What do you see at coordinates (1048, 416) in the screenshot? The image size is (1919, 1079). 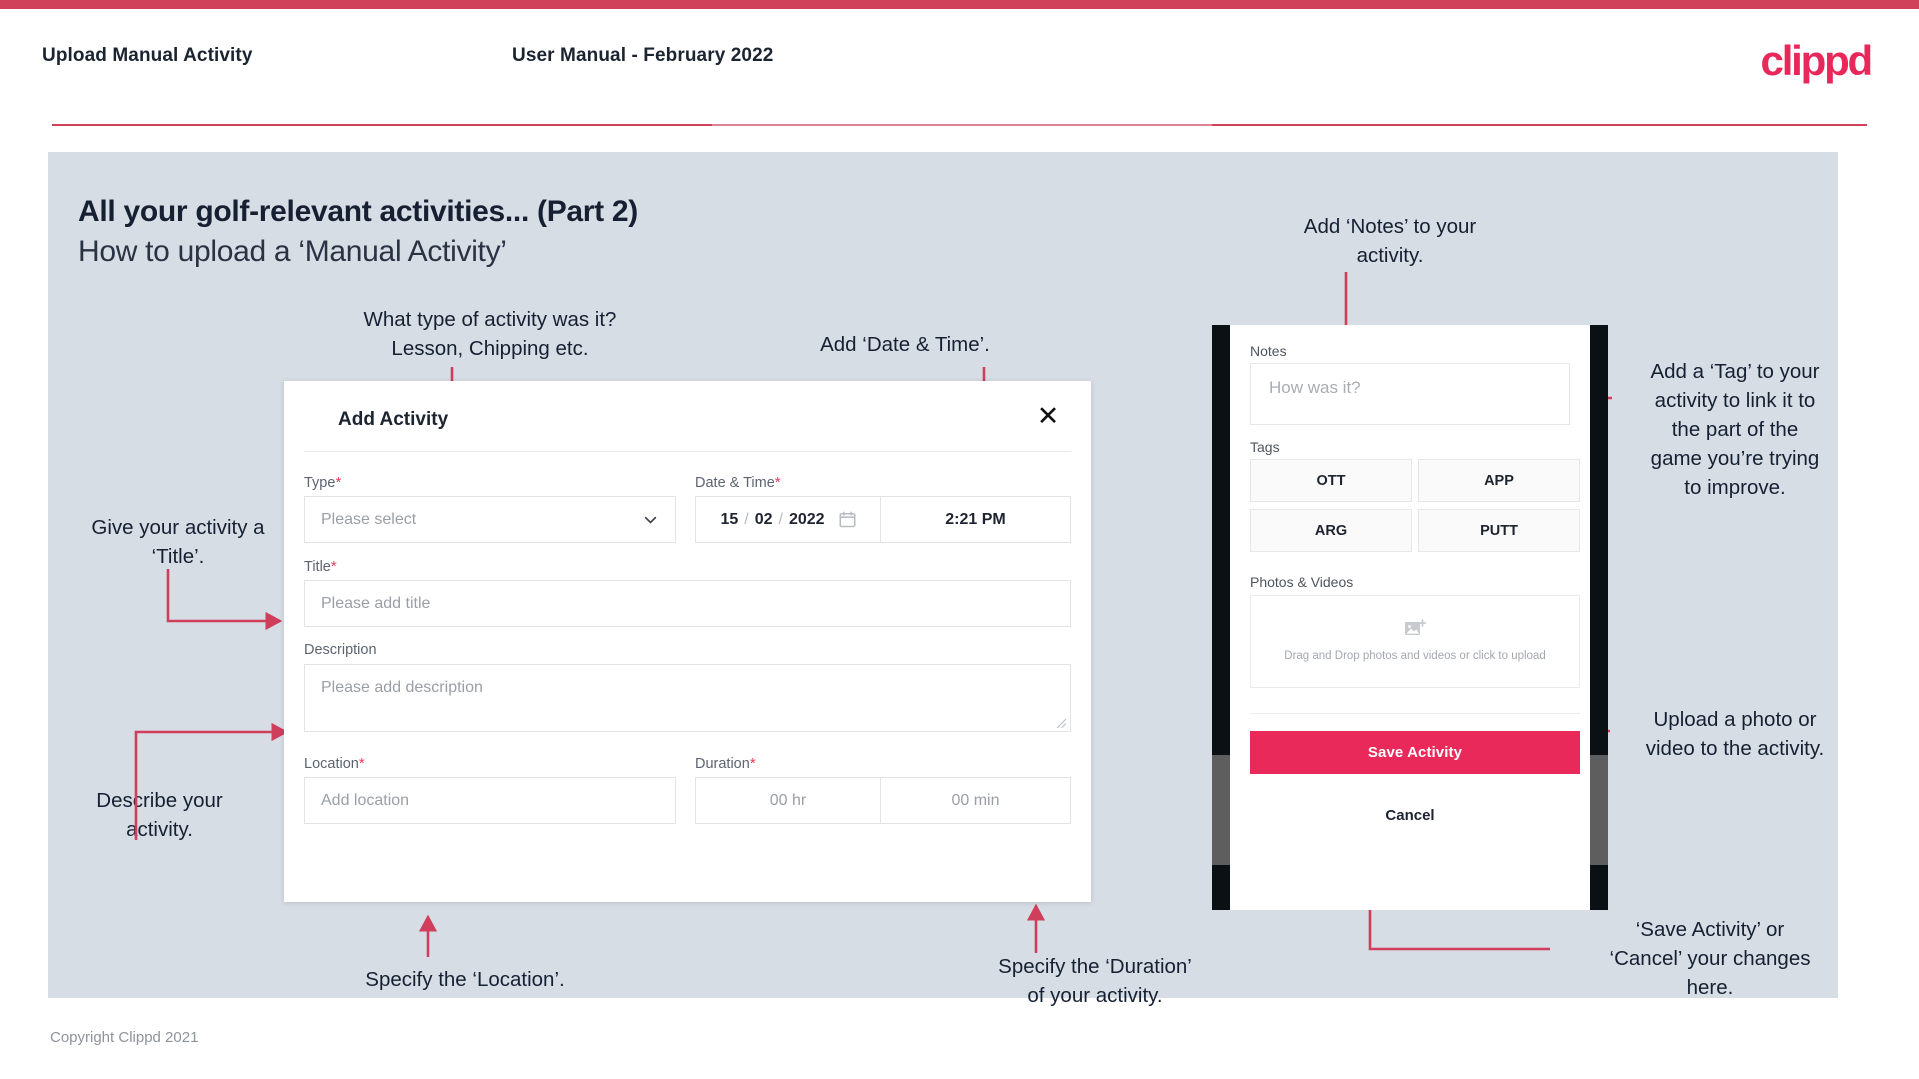 I see `close-icon: ✕` at bounding box center [1048, 416].